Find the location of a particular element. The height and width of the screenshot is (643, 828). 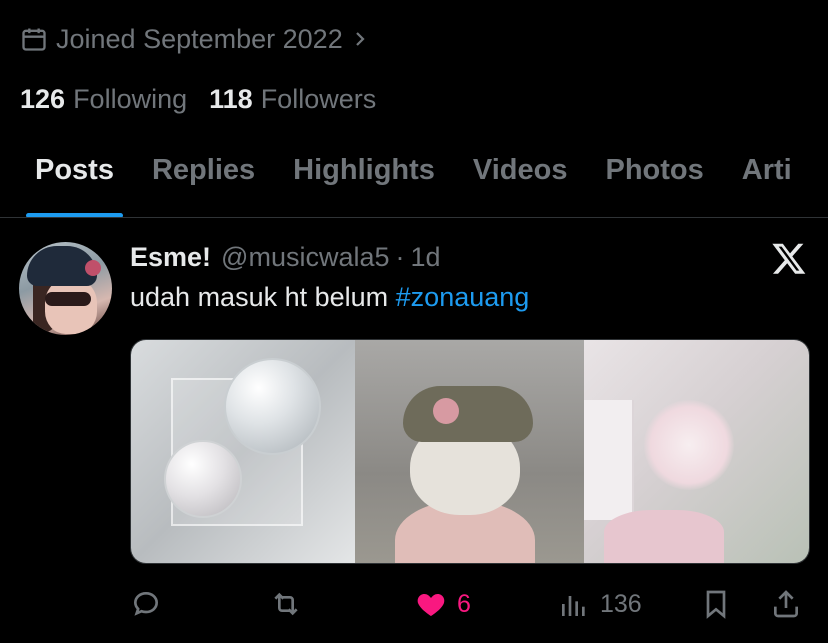

post-time: 1d is located at coordinates (426, 257).